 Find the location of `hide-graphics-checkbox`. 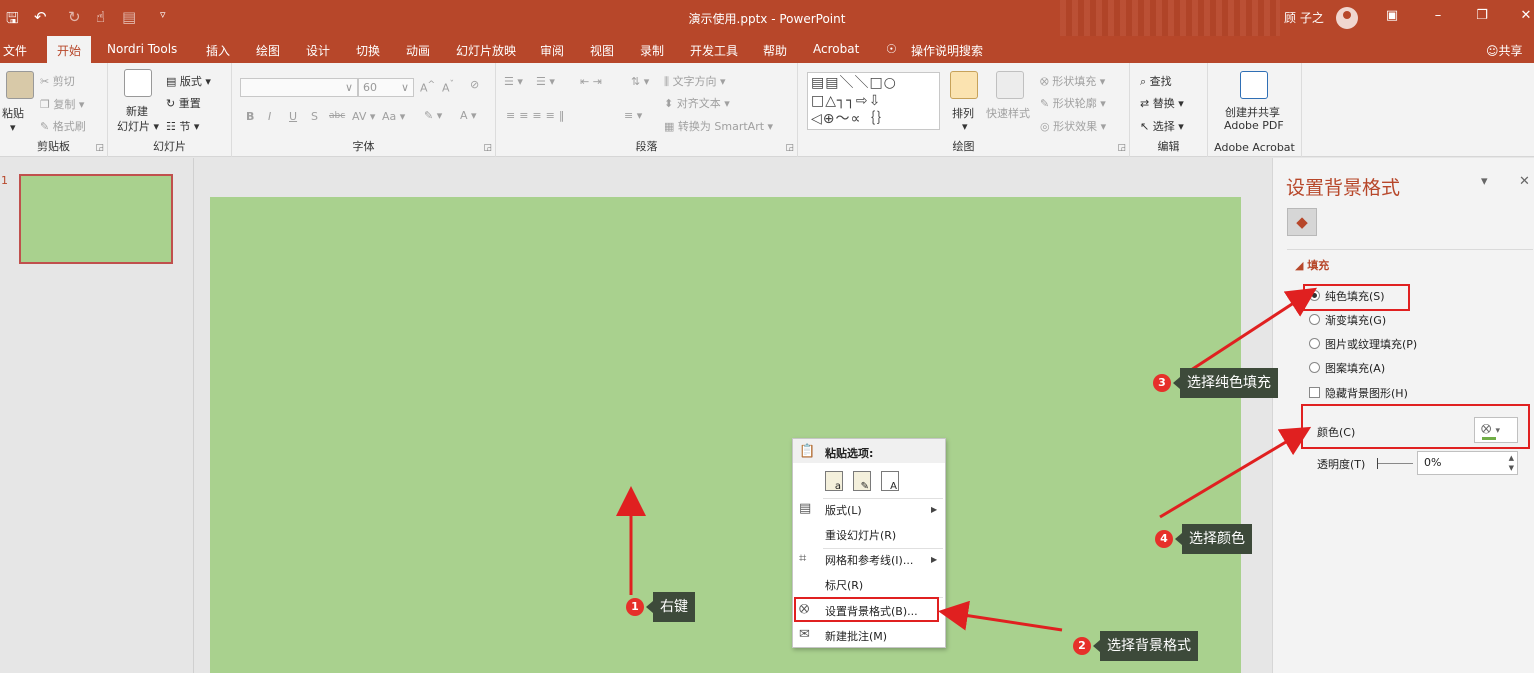

hide-graphics-checkbox is located at coordinates (1314, 392).